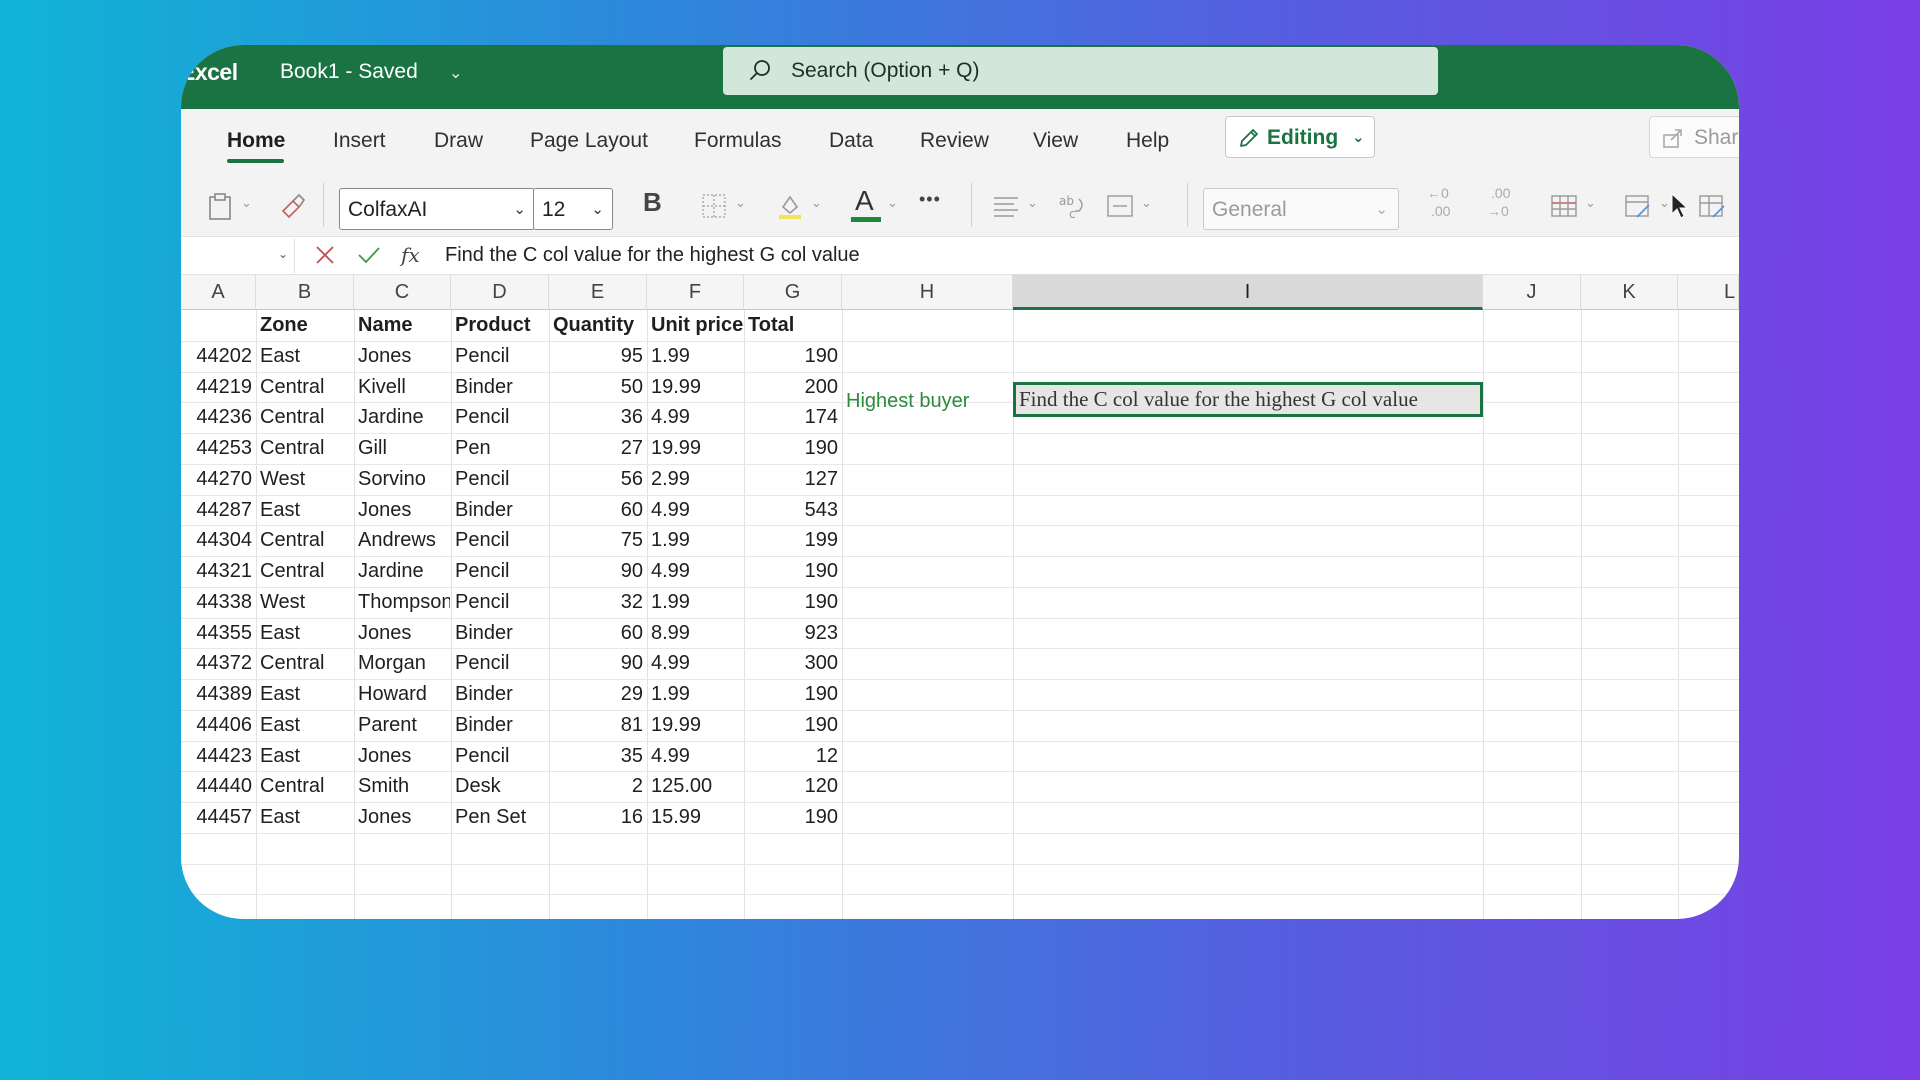 This screenshot has width=1920, height=1080. I want to click on cell-b4: Central, so click(306, 417).